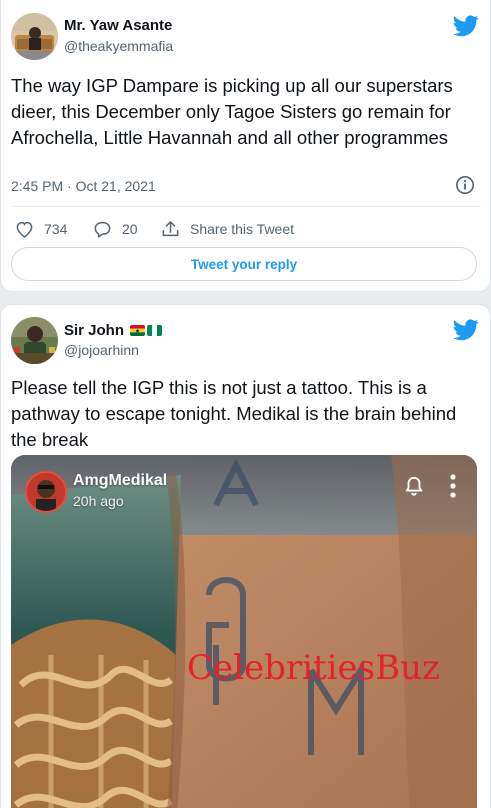 This screenshot has height=808, width=491. I want to click on reply-count: 20, so click(130, 229).